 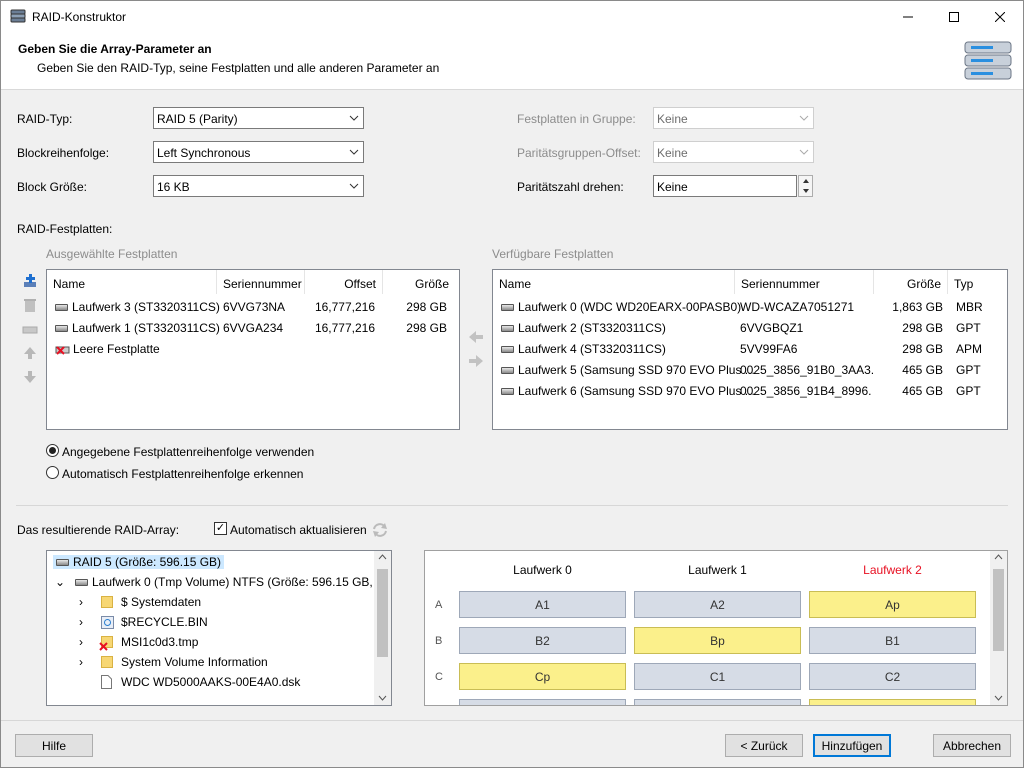 What do you see at coordinates (892, 676) in the screenshot?
I see `grid-cell: C2` at bounding box center [892, 676].